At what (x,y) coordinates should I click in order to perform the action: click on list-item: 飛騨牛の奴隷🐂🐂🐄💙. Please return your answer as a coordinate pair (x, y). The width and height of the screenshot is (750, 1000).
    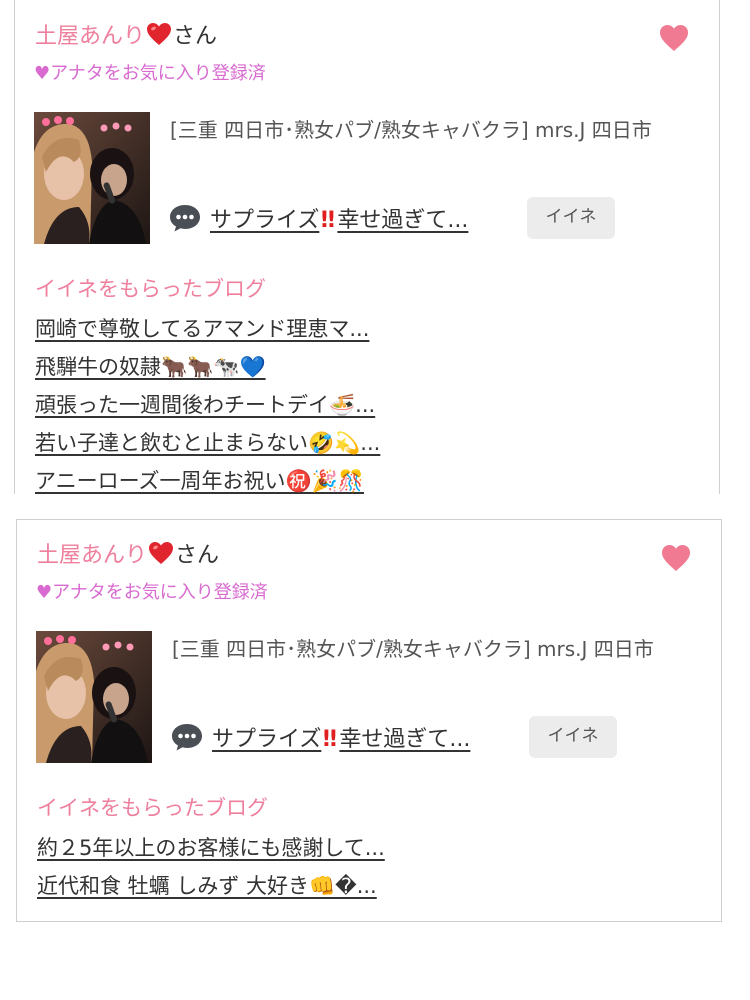
    Looking at the image, I should click on (207, 369).